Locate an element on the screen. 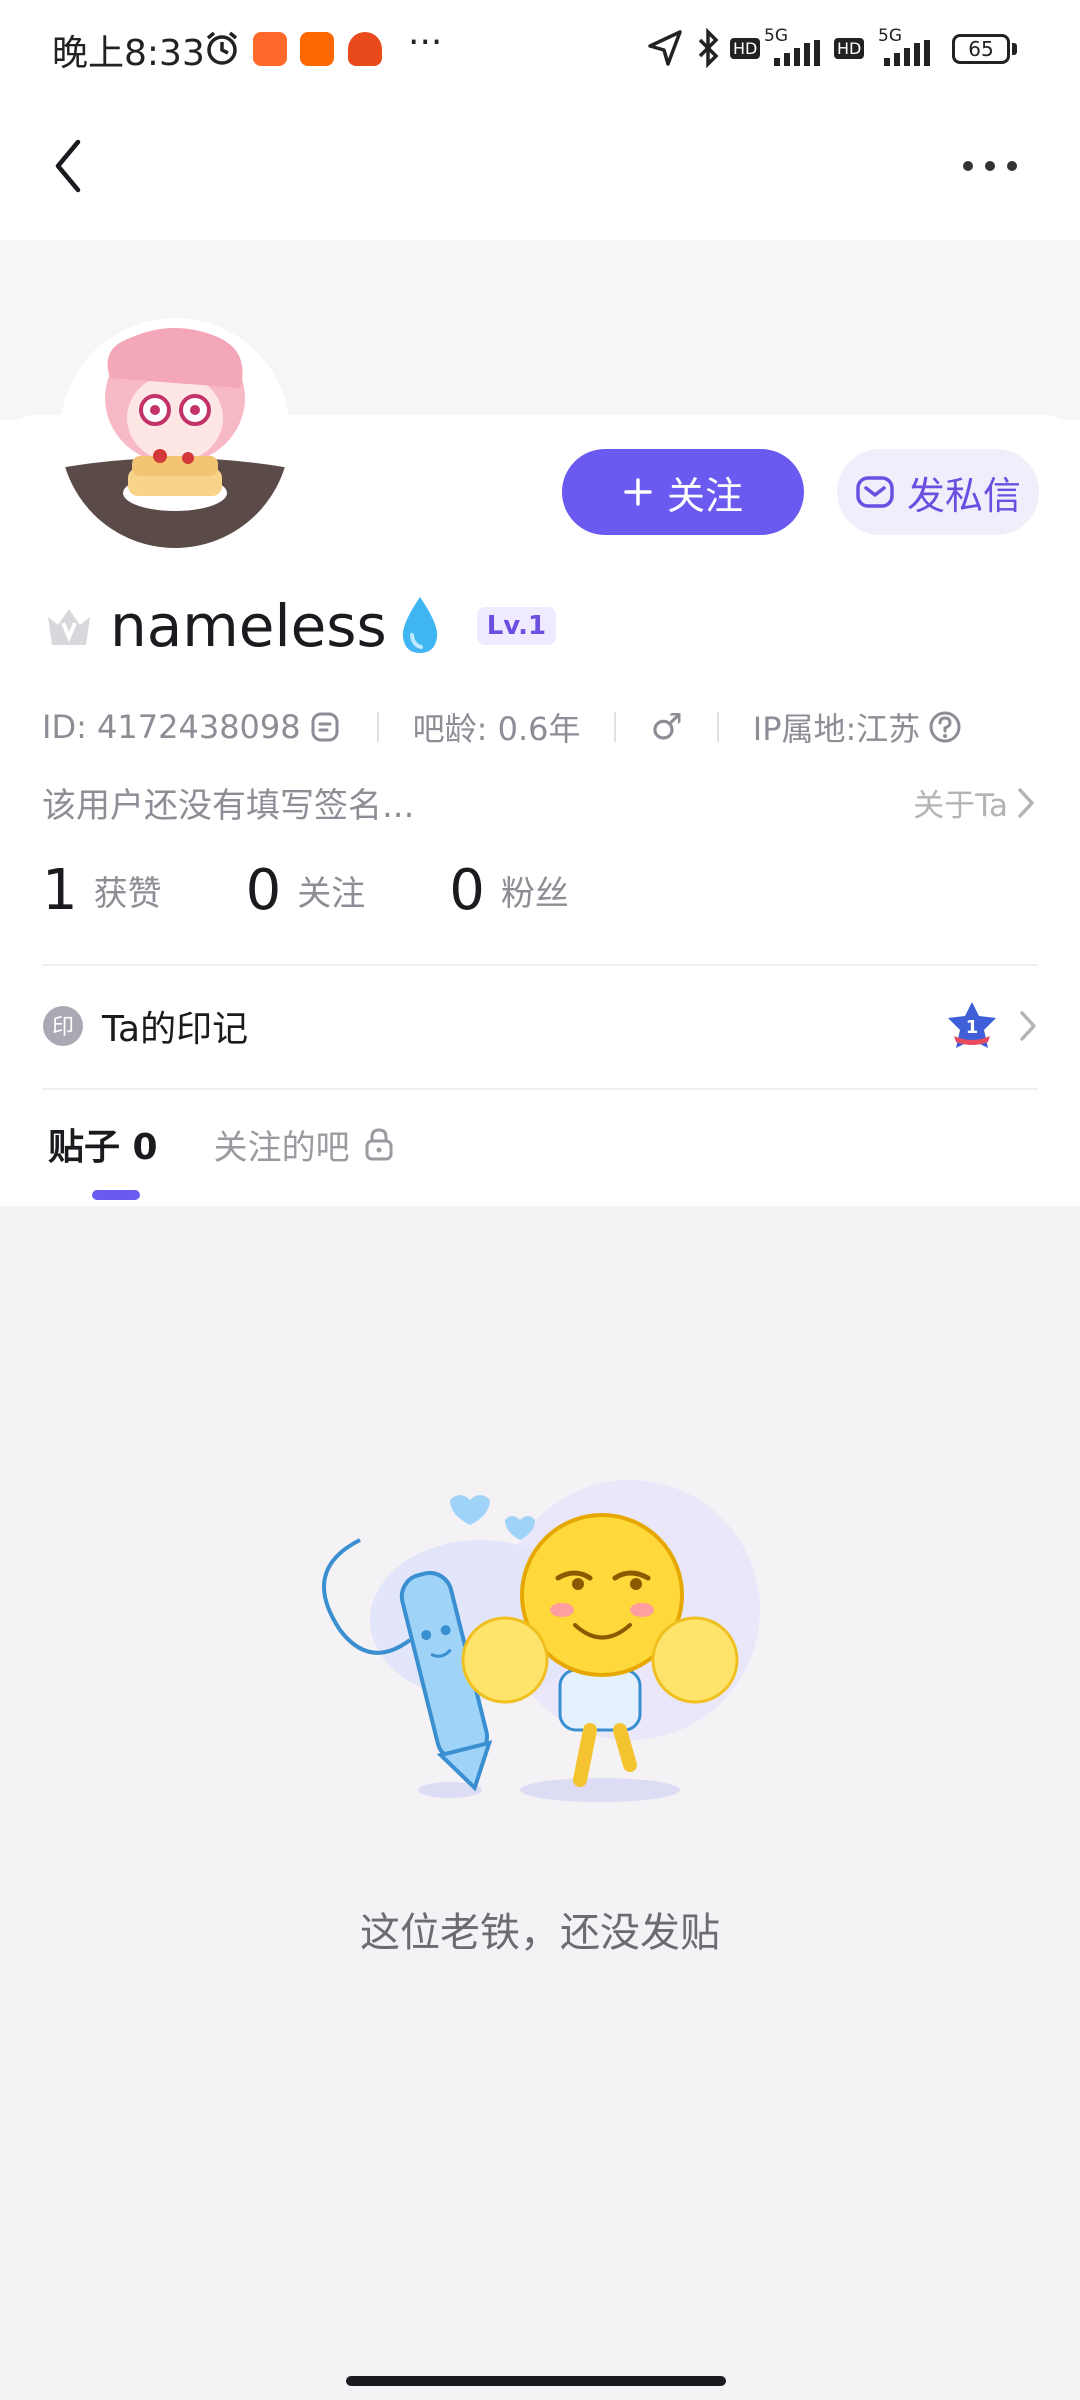  battery-icon: 65 is located at coordinates (981, 49).